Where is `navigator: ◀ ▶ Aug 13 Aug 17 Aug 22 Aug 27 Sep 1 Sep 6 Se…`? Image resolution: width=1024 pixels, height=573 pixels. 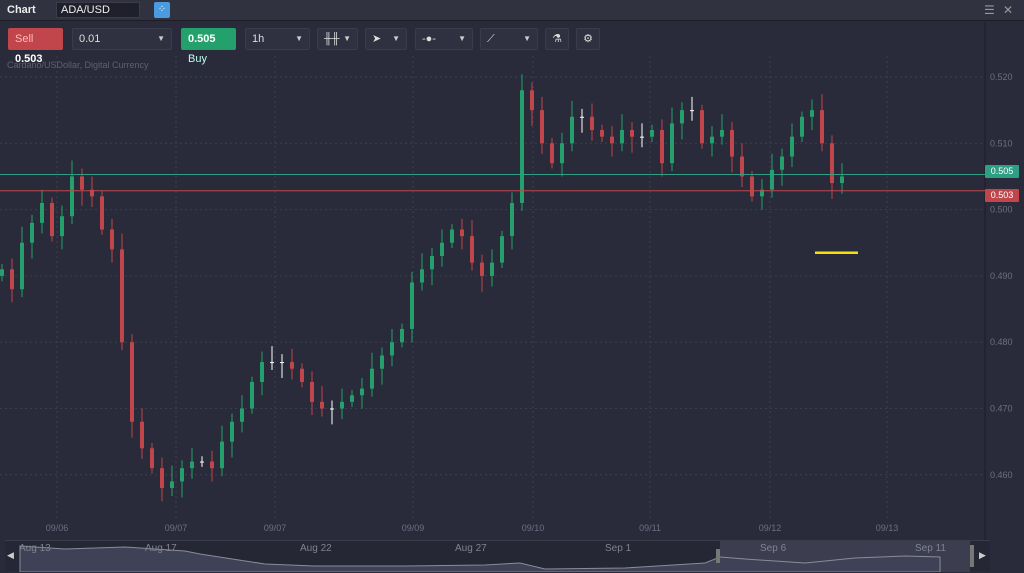 navigator: ◀ ▶ Aug 13 Aug 17 Aug 22 Aug 27 Sep 1 Sep 6 Se… is located at coordinates (497, 556).